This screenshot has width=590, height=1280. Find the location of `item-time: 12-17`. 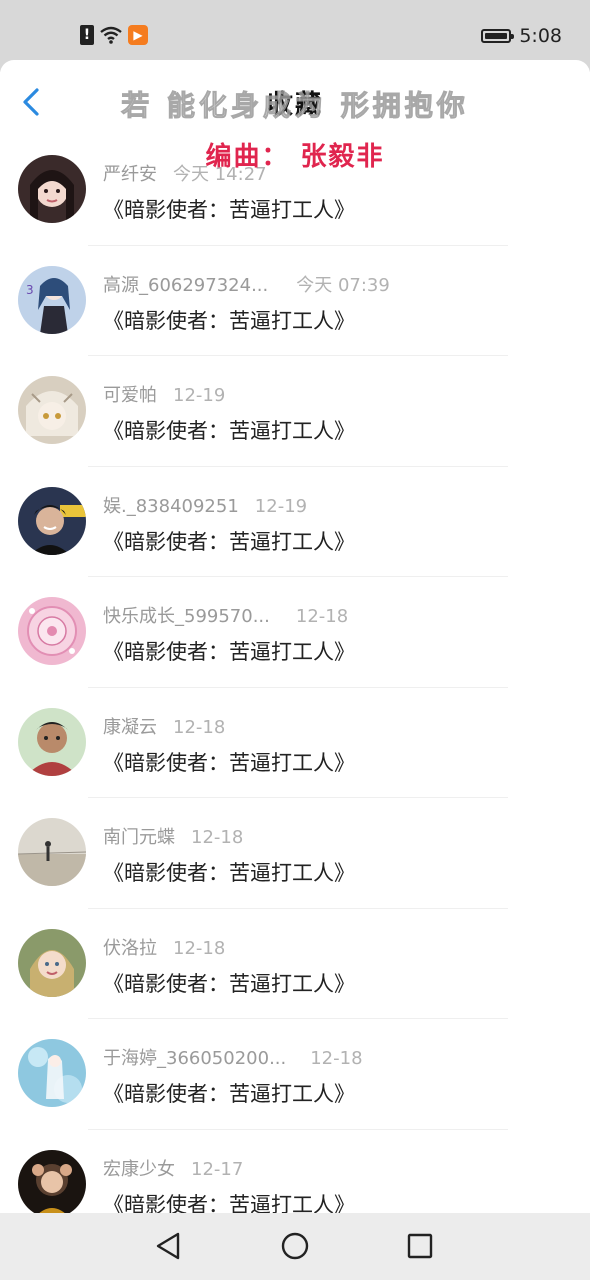

item-time: 12-17 is located at coordinates (217, 1169).